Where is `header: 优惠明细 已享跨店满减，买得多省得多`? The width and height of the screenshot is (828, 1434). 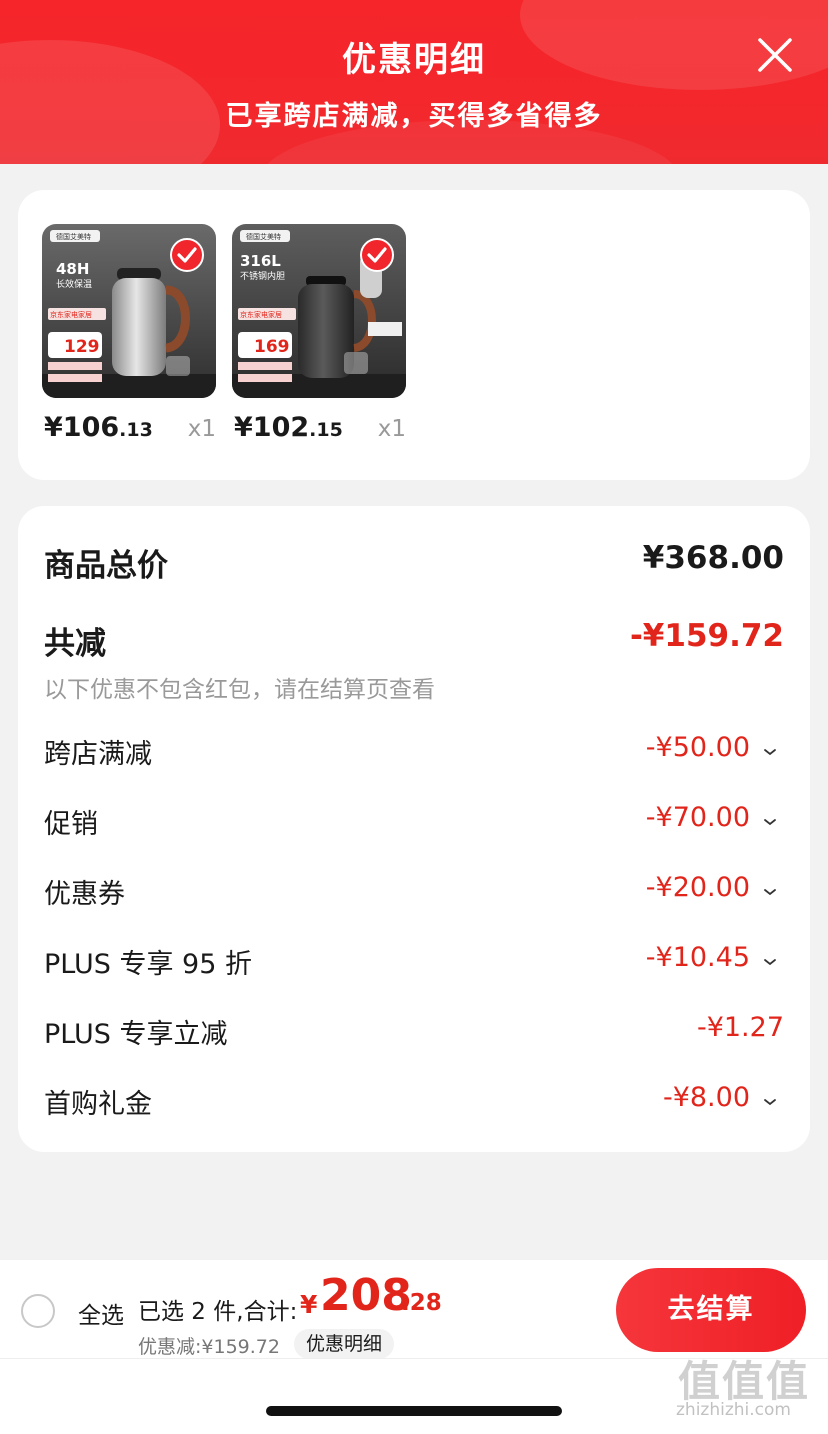 header: 优惠明细 已享跨店满减，买得多省得多 is located at coordinates (414, 82).